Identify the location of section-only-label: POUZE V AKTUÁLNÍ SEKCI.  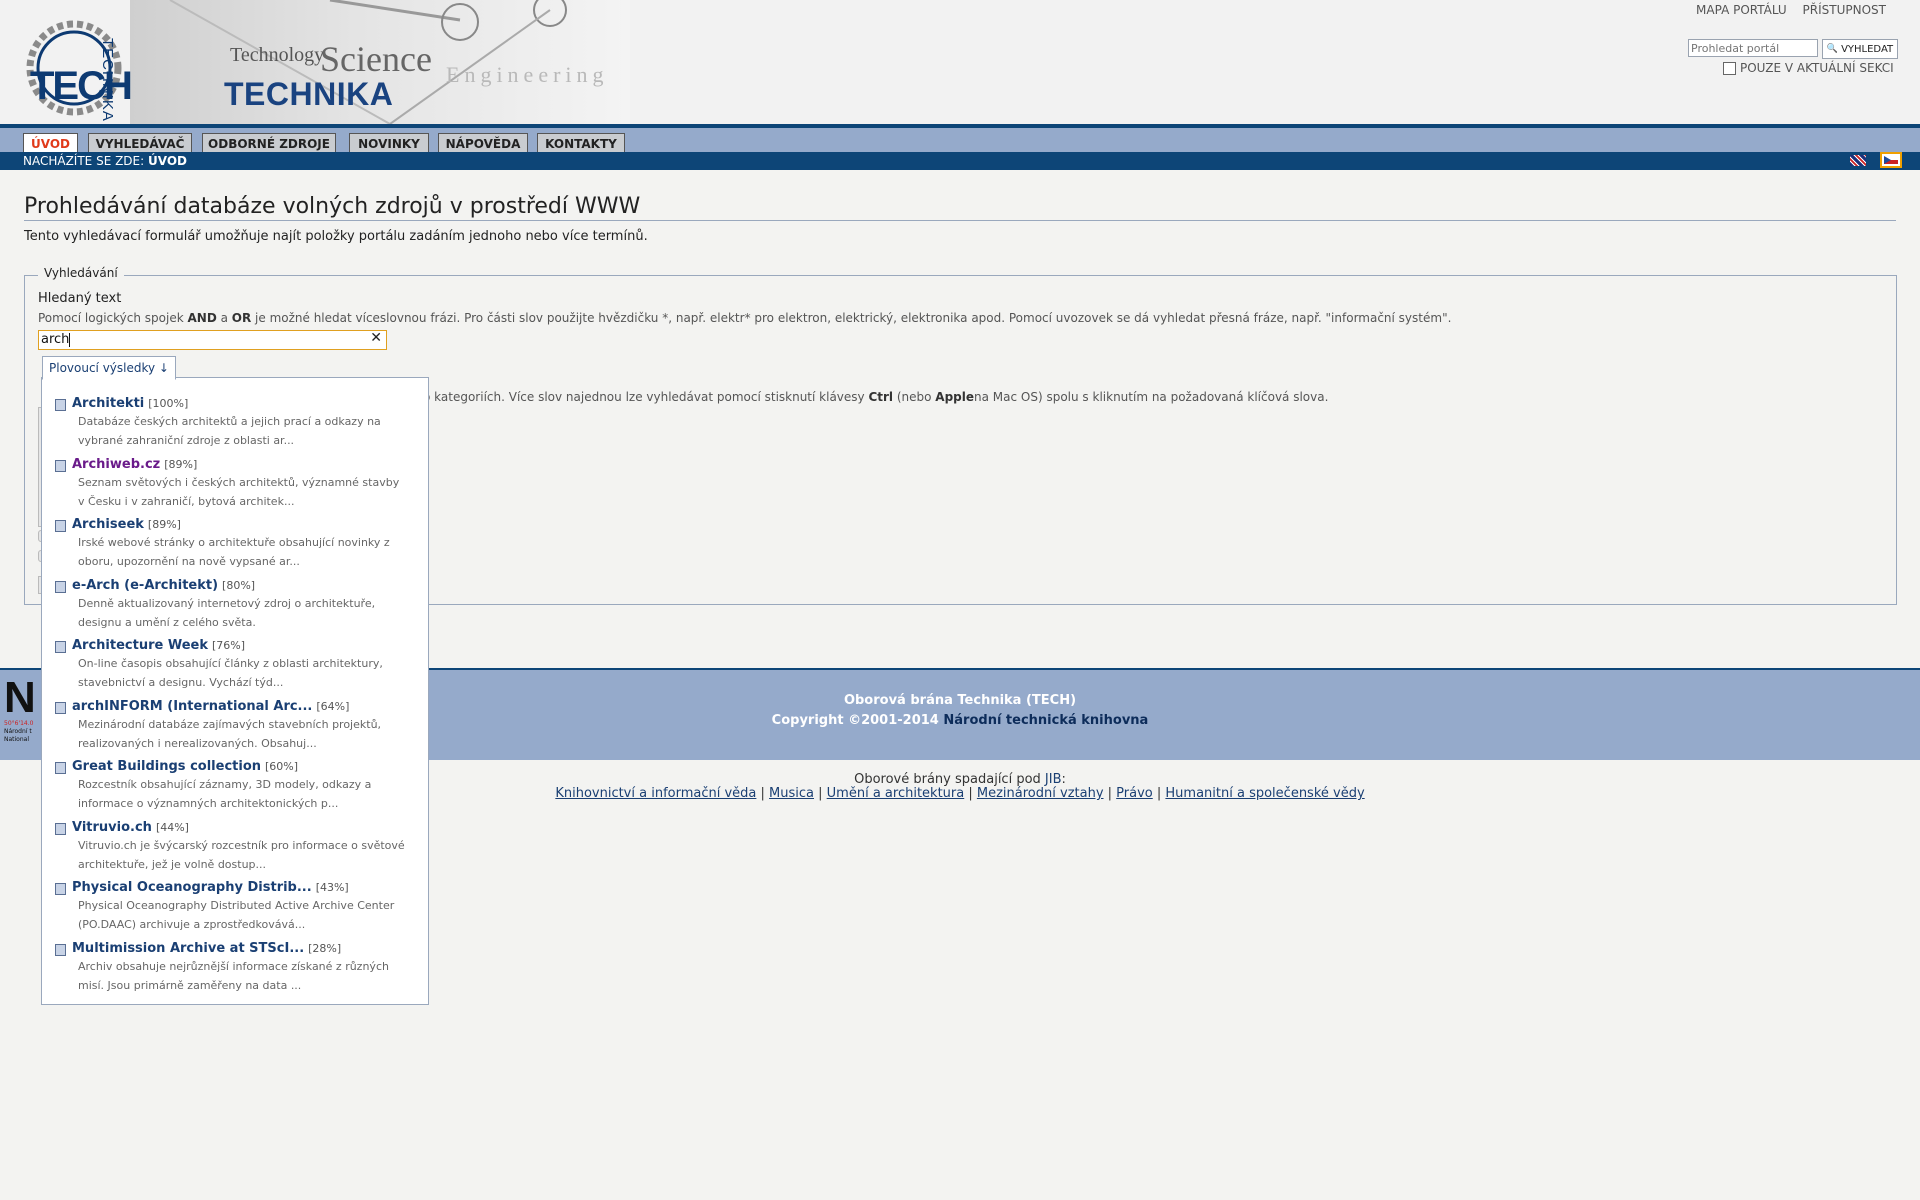
(1817, 68).